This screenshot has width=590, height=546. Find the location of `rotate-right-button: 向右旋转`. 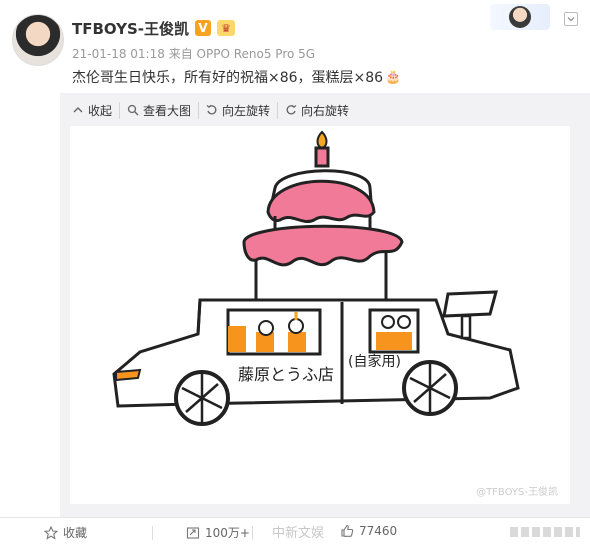

rotate-right-button: 向右旋转 is located at coordinates (316, 110).